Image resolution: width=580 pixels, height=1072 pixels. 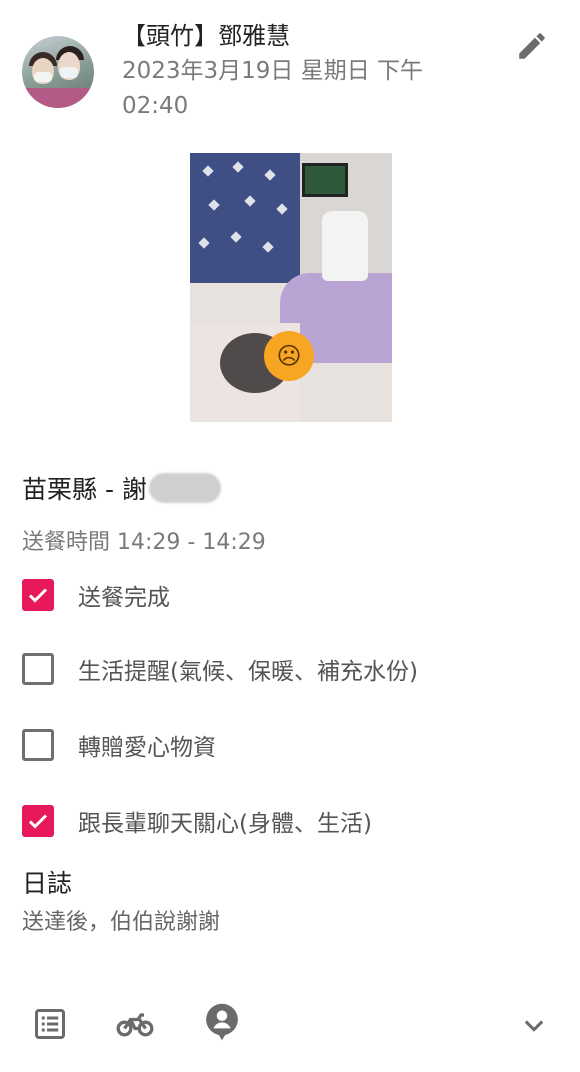 What do you see at coordinates (58, 98) in the screenshot?
I see `avatar-shirt` at bounding box center [58, 98].